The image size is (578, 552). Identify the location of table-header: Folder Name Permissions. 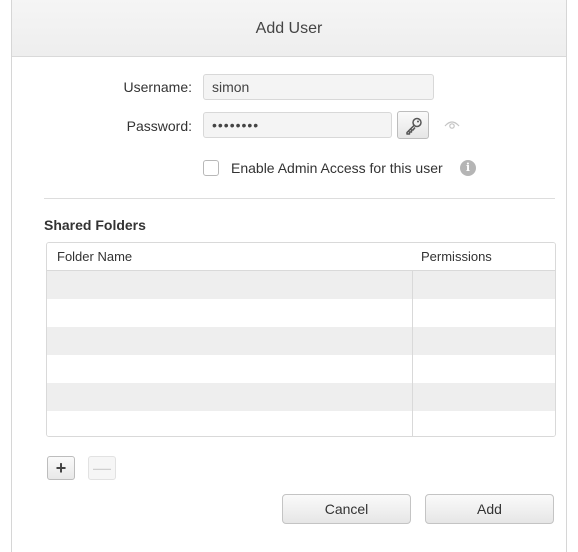
(301, 257).